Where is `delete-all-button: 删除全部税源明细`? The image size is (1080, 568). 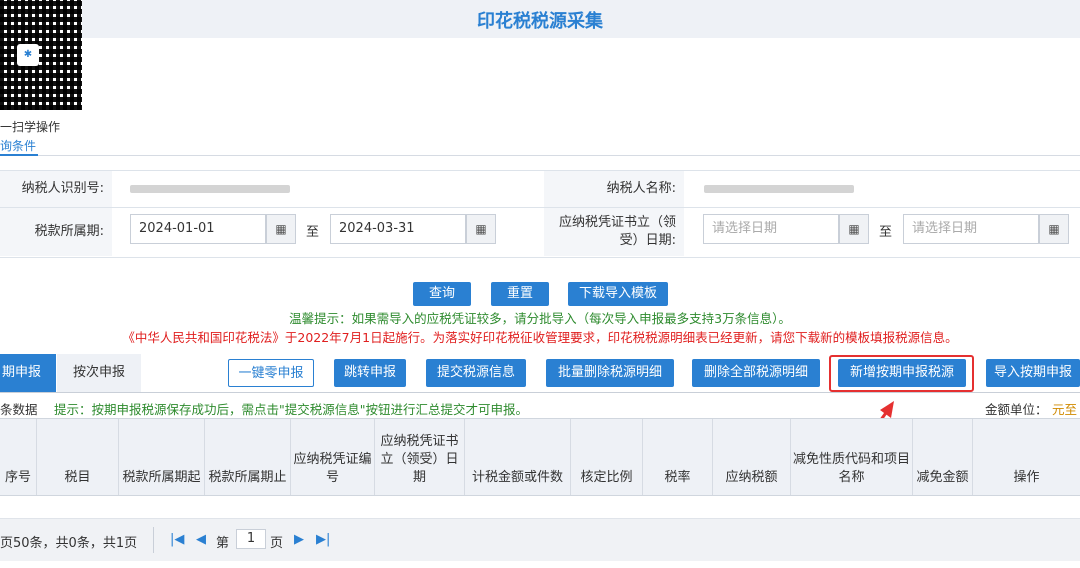
delete-all-button: 删除全部税源明细 is located at coordinates (756, 373).